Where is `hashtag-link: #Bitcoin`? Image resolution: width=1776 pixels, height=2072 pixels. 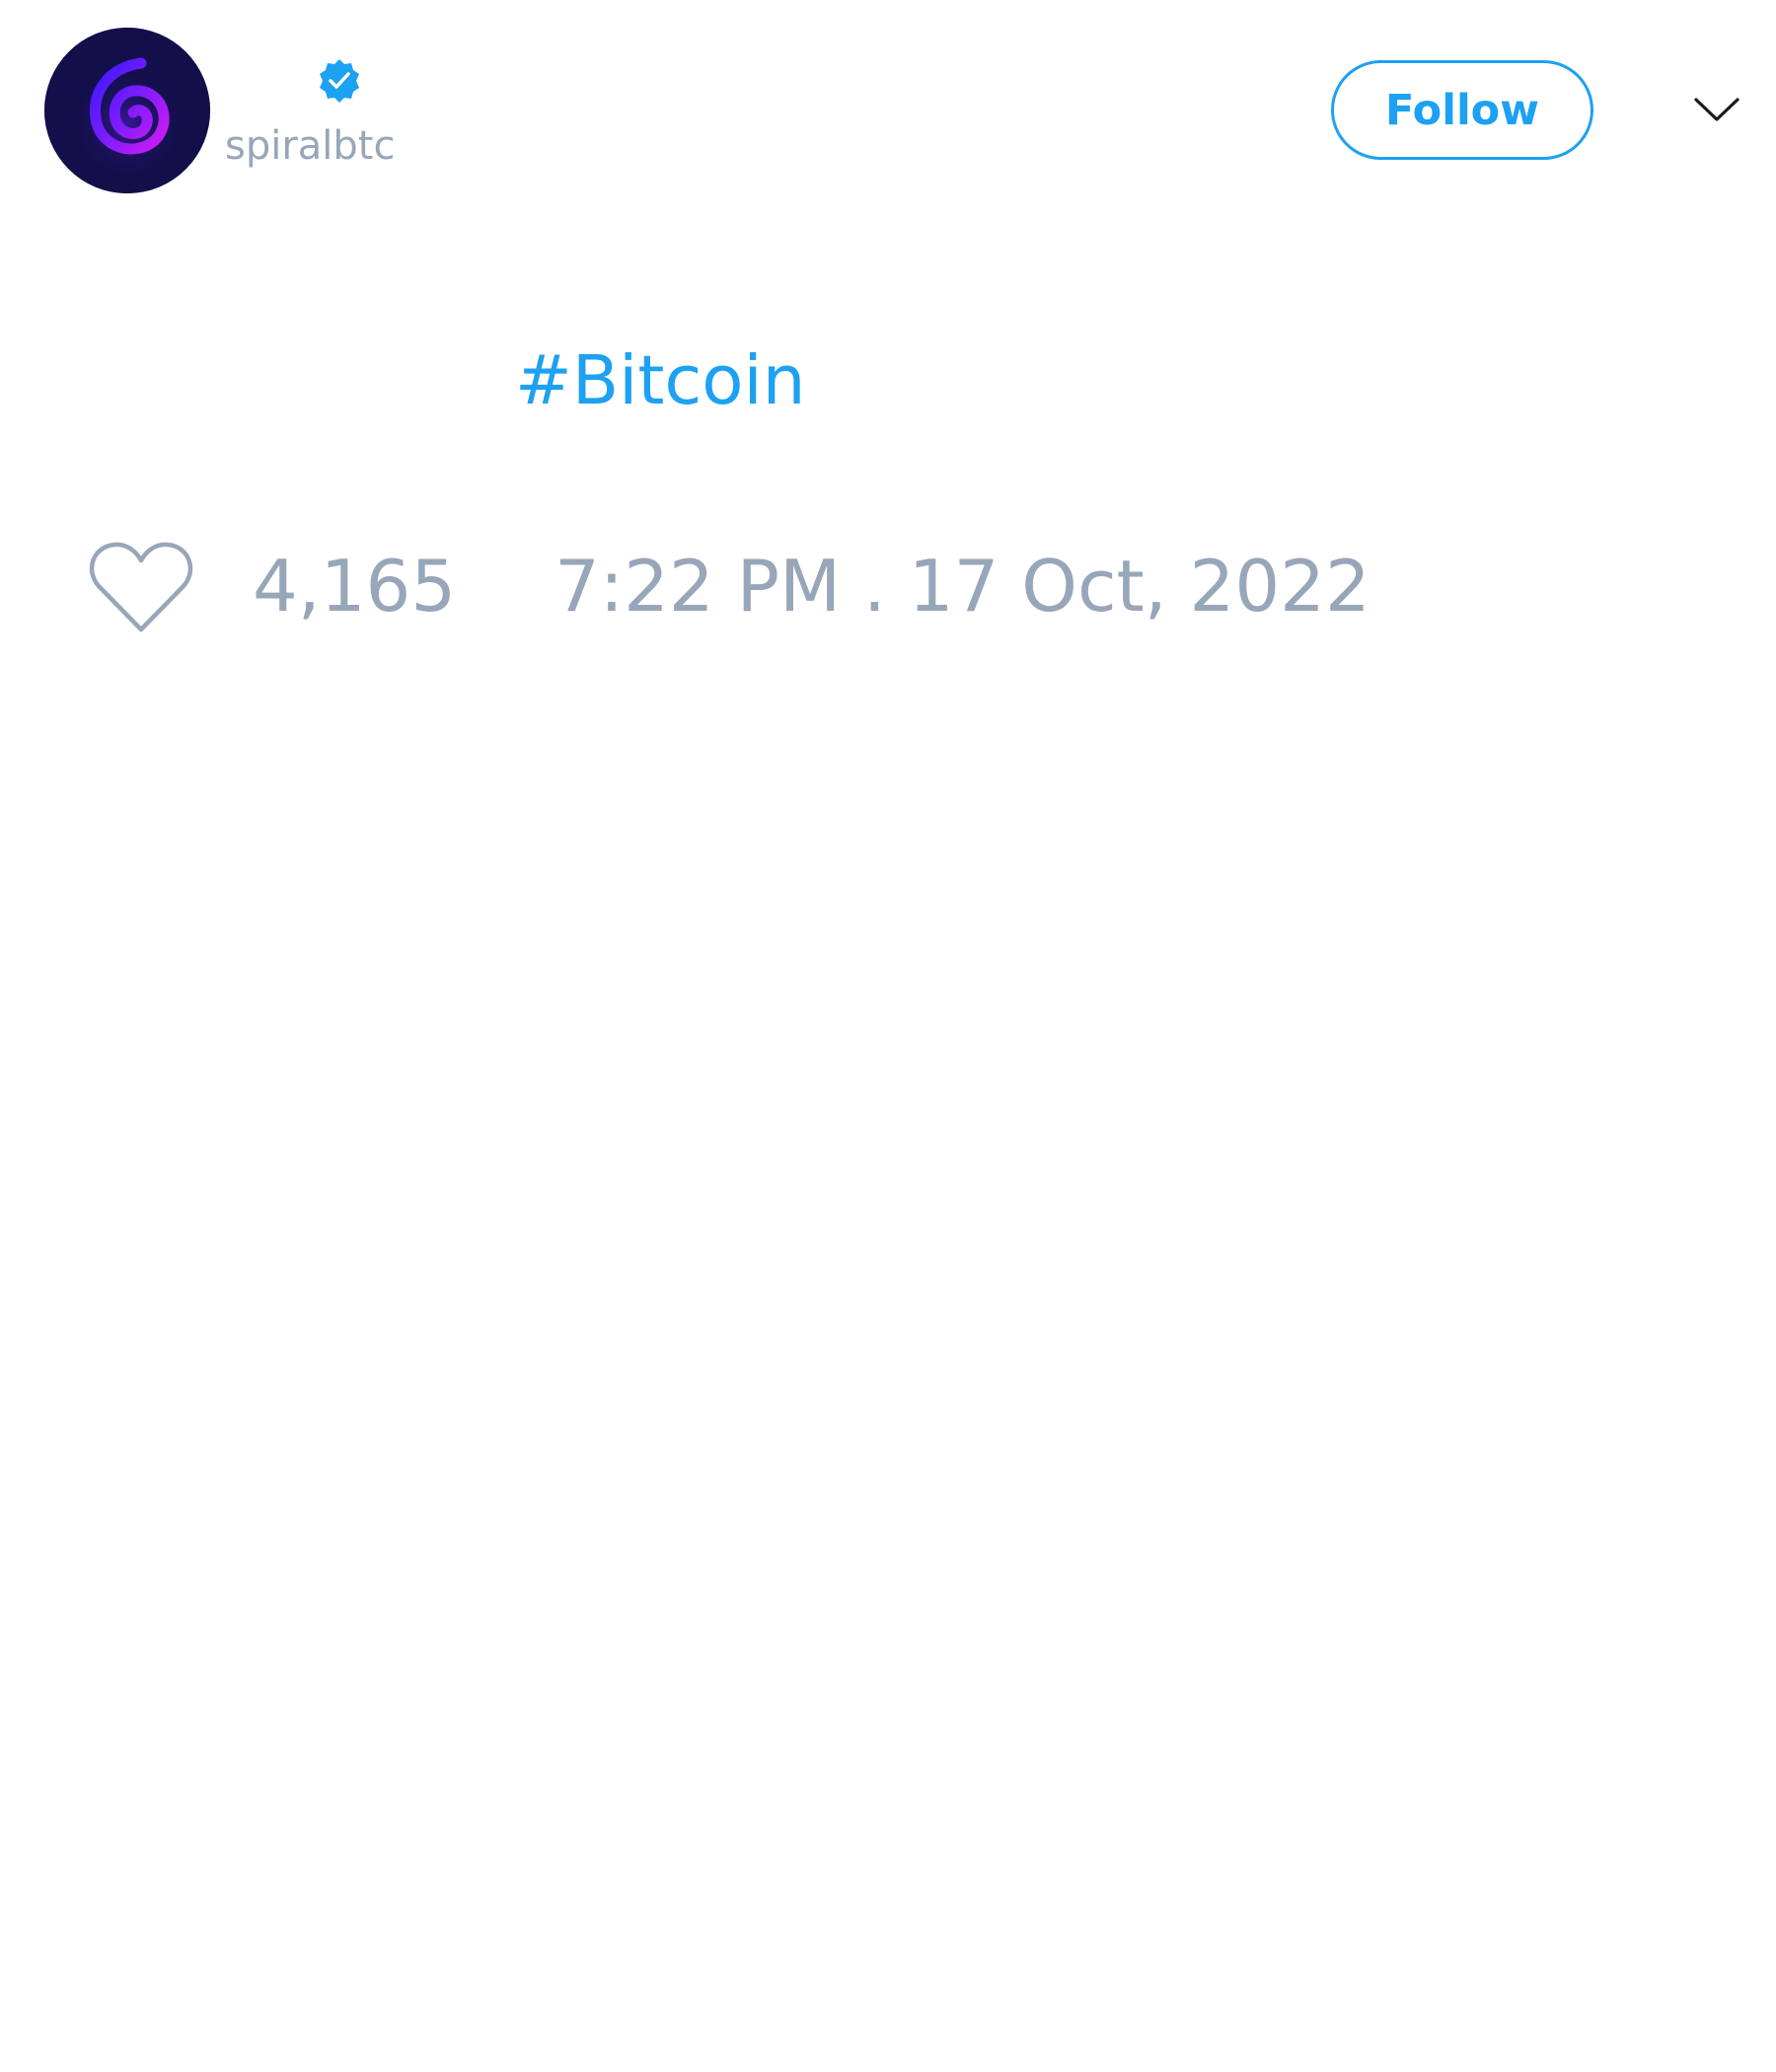 hashtag-link: #Bitcoin is located at coordinates (660, 381).